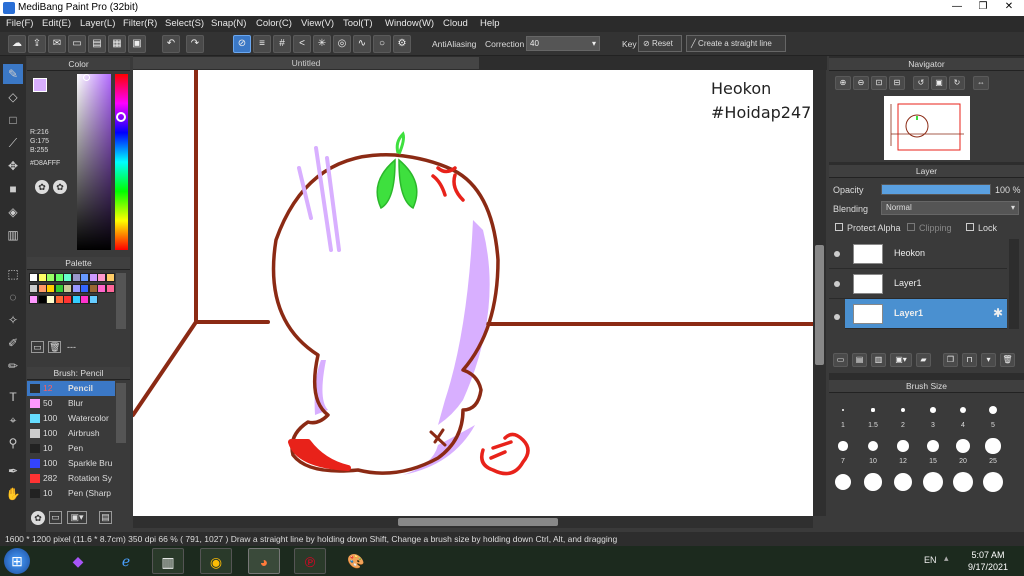  Describe the element at coordinates (13, 235) in the screenshot. I see `gradient-tool-icon: ▥` at that location.